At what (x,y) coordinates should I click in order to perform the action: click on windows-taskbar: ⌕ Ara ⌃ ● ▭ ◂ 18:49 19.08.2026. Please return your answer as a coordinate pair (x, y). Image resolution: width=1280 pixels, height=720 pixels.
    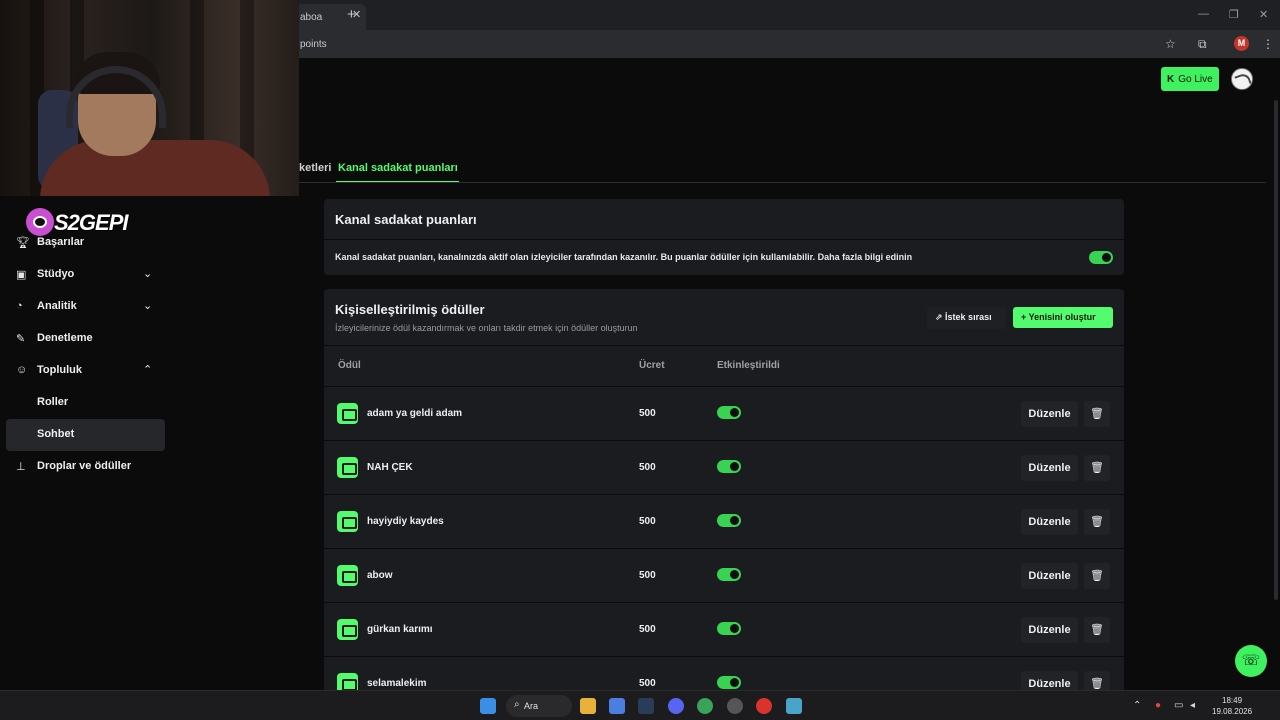
    Looking at the image, I should click on (640, 705).